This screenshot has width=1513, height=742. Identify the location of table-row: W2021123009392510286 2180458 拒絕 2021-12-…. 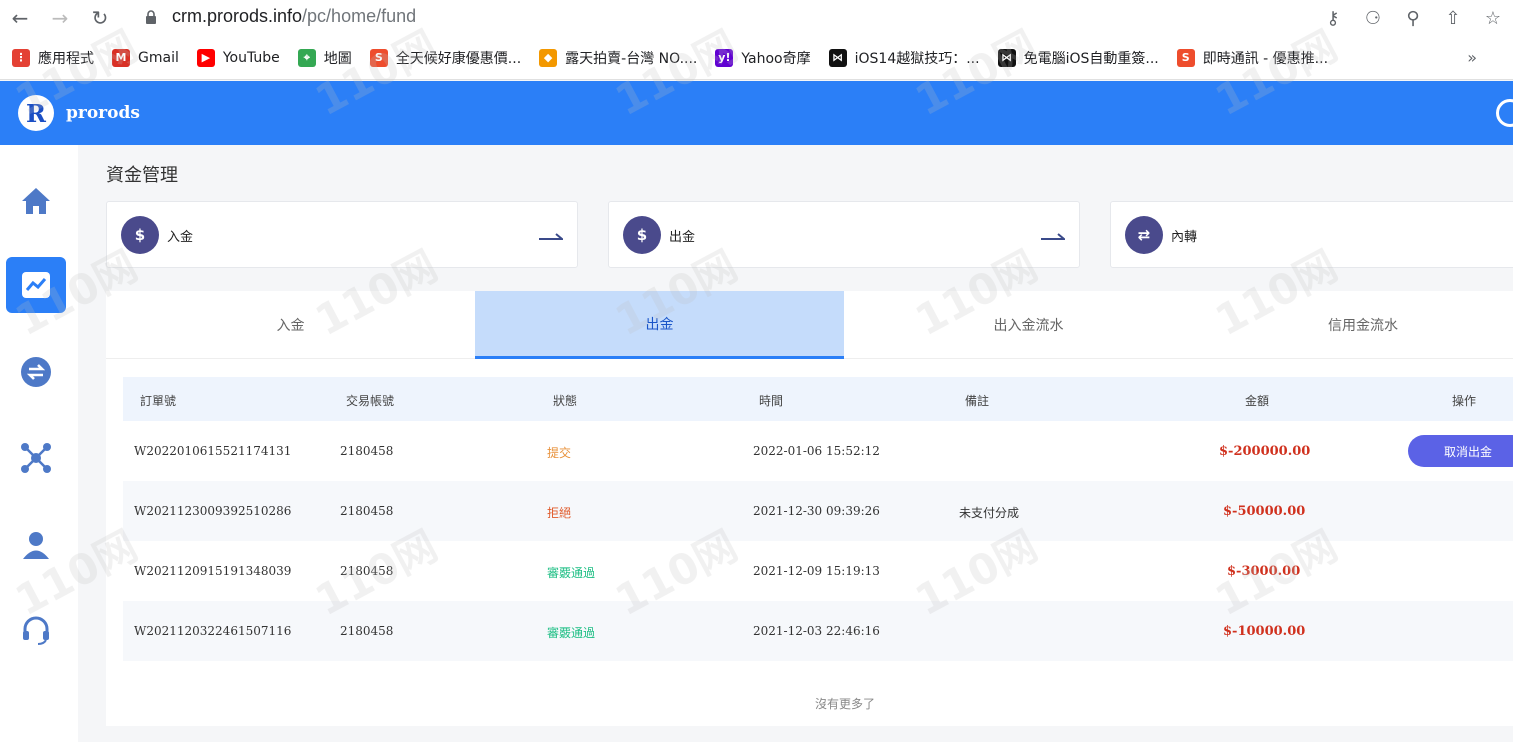
(818, 511).